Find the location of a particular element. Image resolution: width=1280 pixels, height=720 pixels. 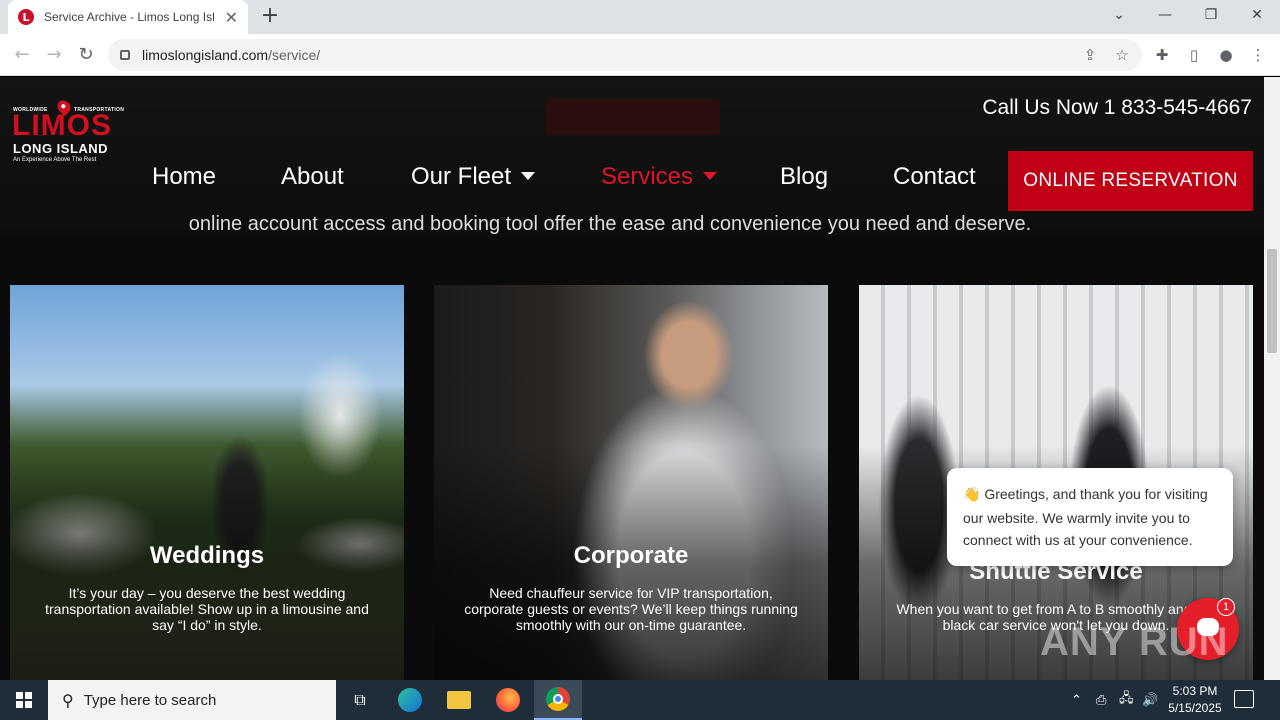

task-view-icon: ⧉ is located at coordinates (360, 699).